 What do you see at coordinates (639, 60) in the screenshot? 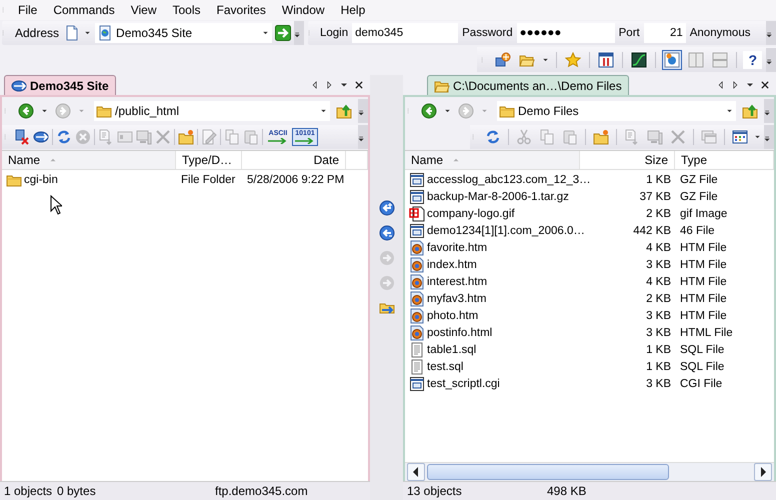
I see `graph-icon` at bounding box center [639, 60].